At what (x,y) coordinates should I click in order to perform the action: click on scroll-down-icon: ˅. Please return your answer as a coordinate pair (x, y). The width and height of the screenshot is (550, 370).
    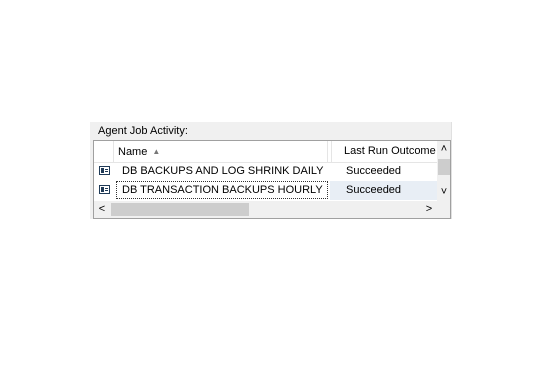
    Looking at the image, I should click on (443, 192).